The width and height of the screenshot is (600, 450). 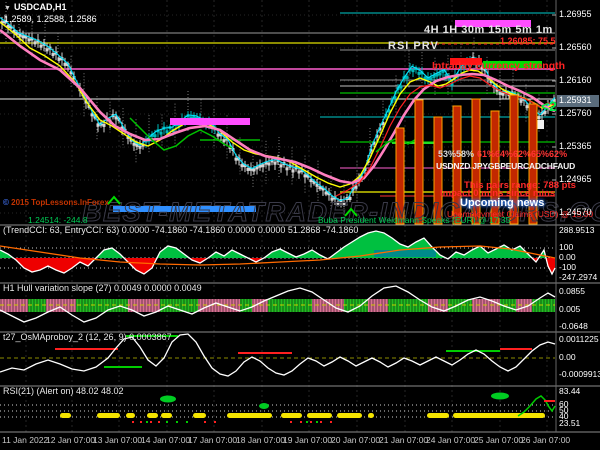 I want to click on strength-percents-gray: 53%58%, so click(x=456, y=154).